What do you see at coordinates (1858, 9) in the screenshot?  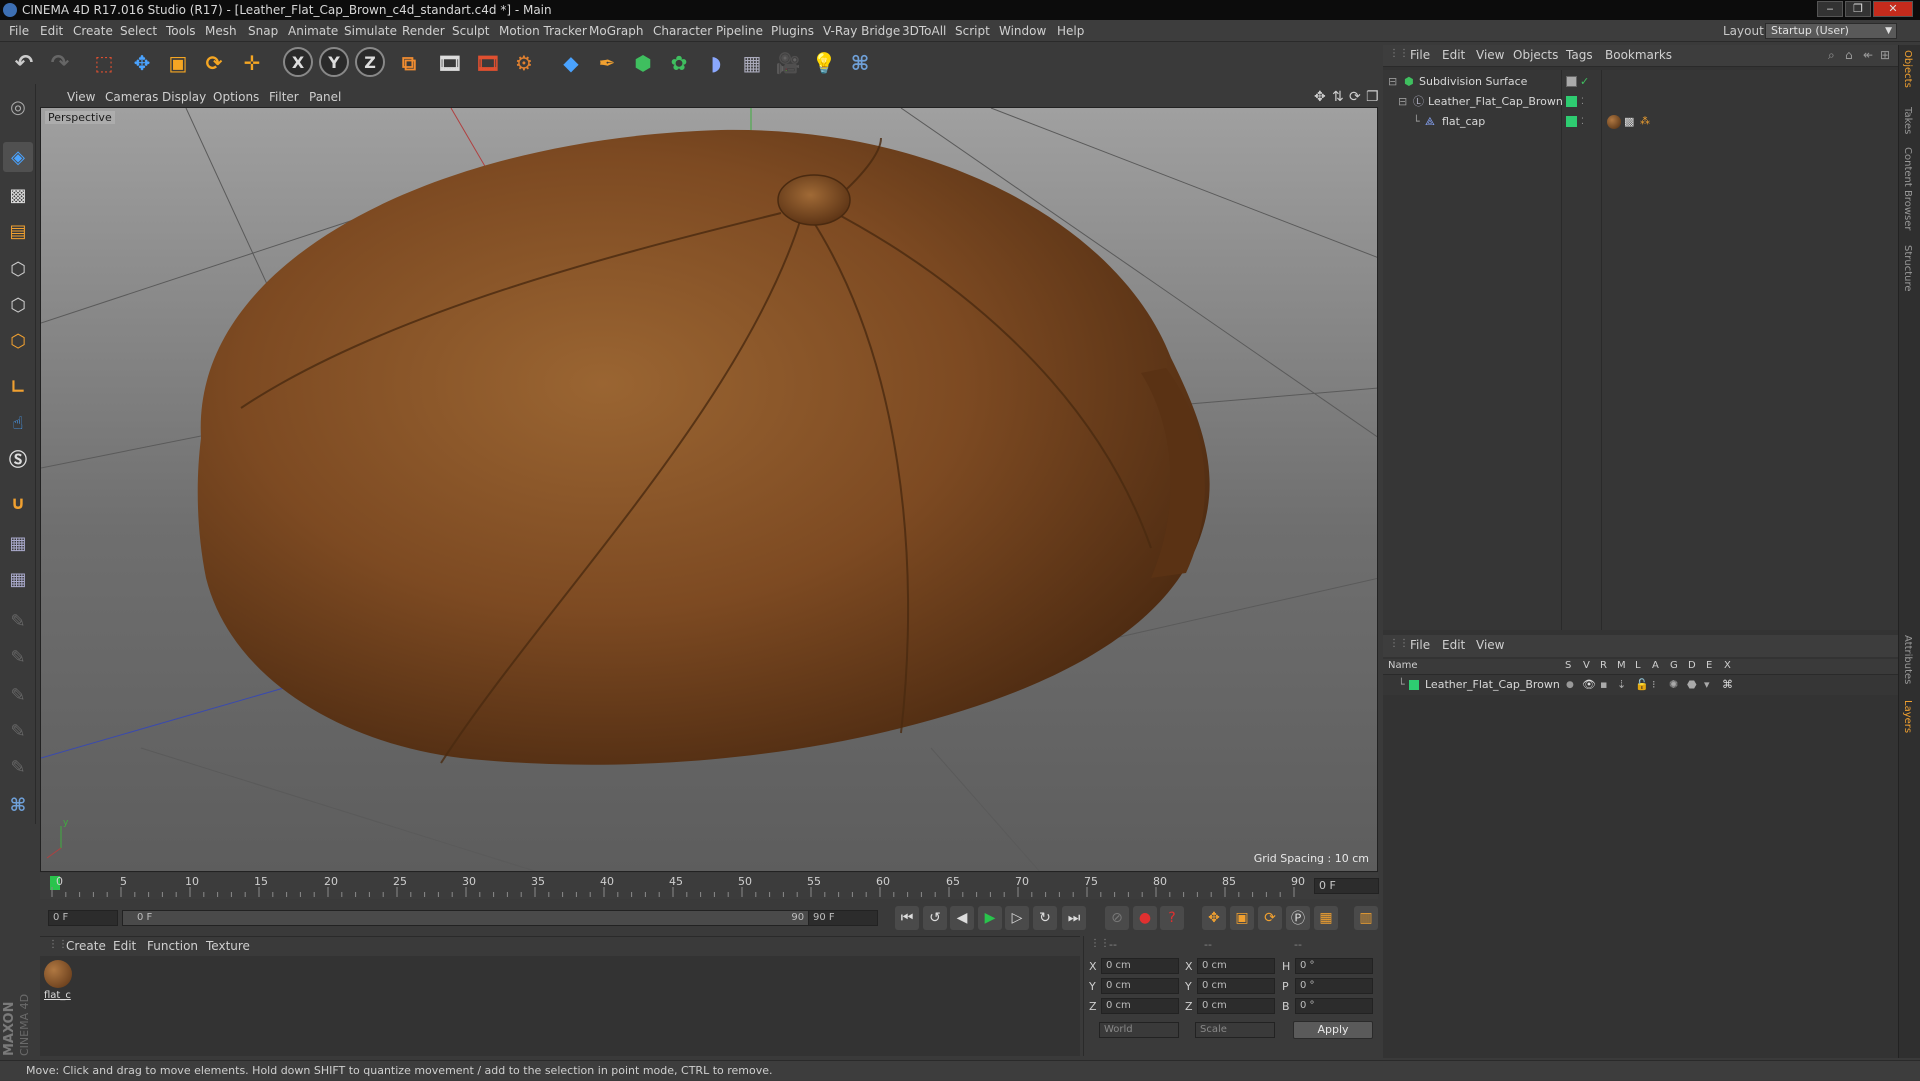 I see `maximize-button: ❐` at bounding box center [1858, 9].